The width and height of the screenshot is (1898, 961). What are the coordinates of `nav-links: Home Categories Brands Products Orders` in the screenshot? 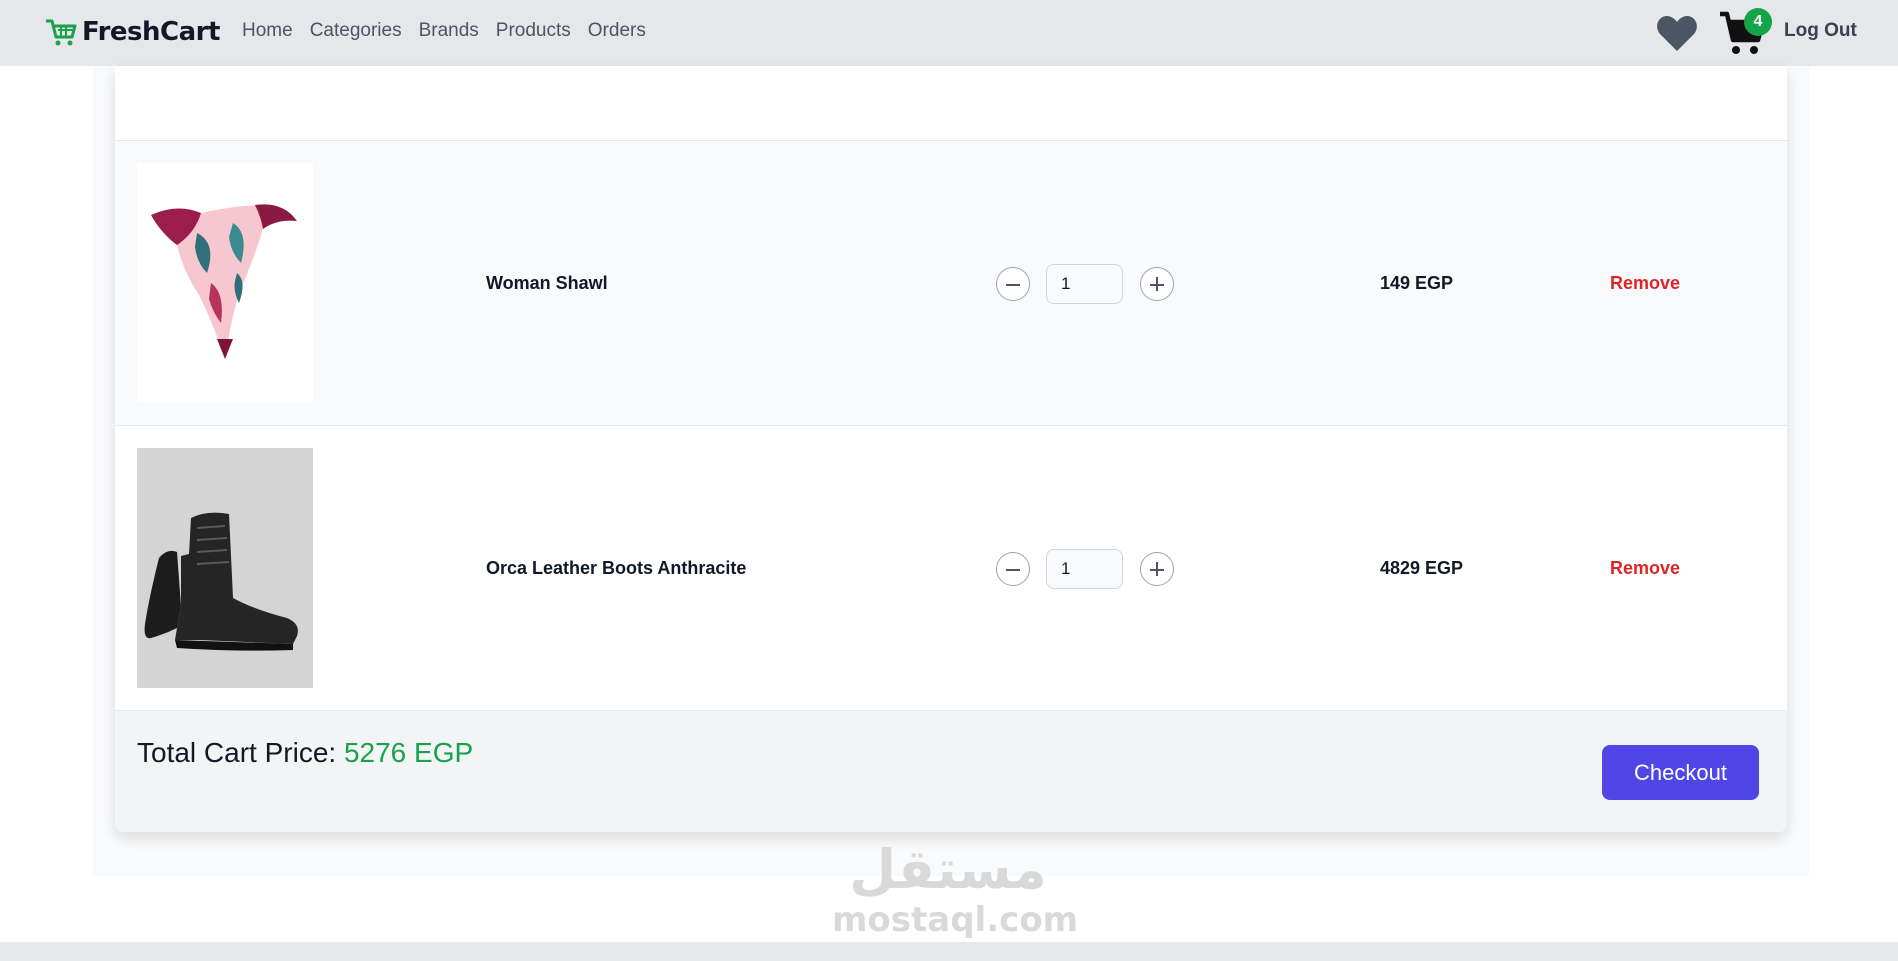 It's located at (444, 31).